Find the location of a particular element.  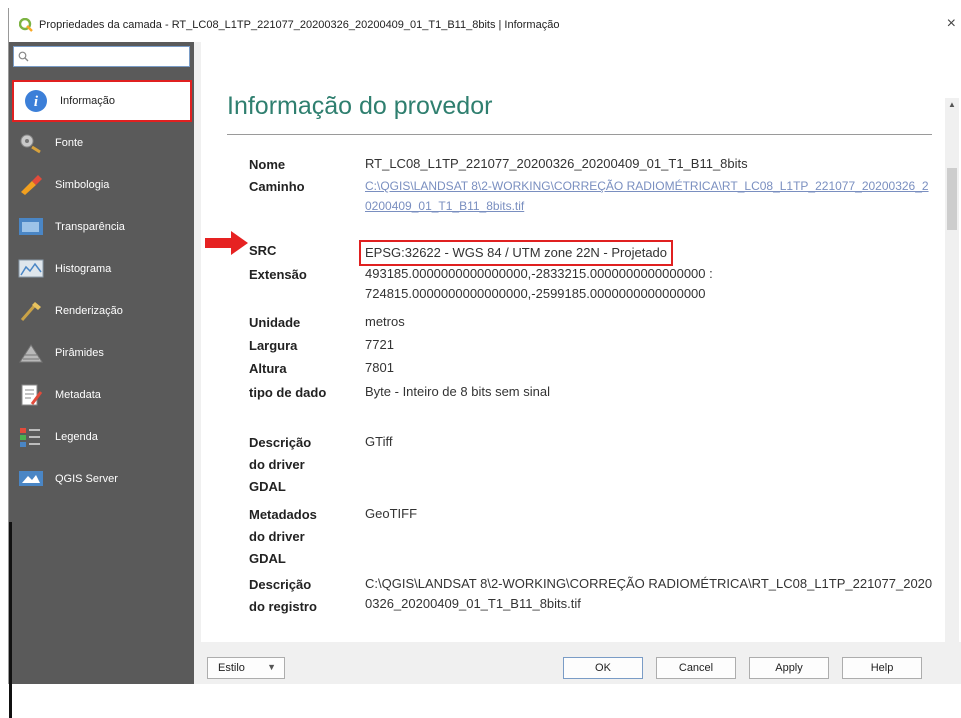

red-arrow-icon is located at coordinates (226, 243).